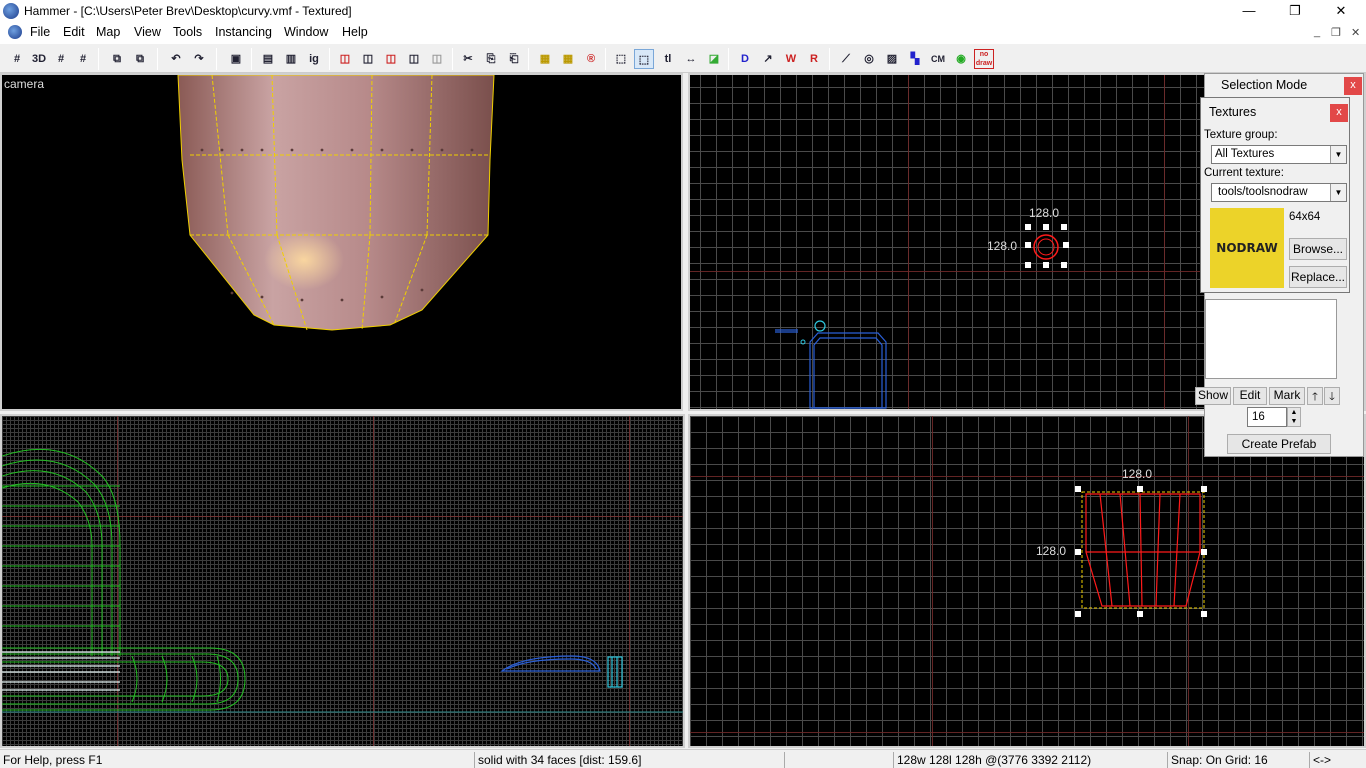 Image resolution: width=1366 pixels, height=768 pixels. What do you see at coordinates (1336, 32) in the screenshot?
I see `mdi-restore-button: ❐` at bounding box center [1336, 32].